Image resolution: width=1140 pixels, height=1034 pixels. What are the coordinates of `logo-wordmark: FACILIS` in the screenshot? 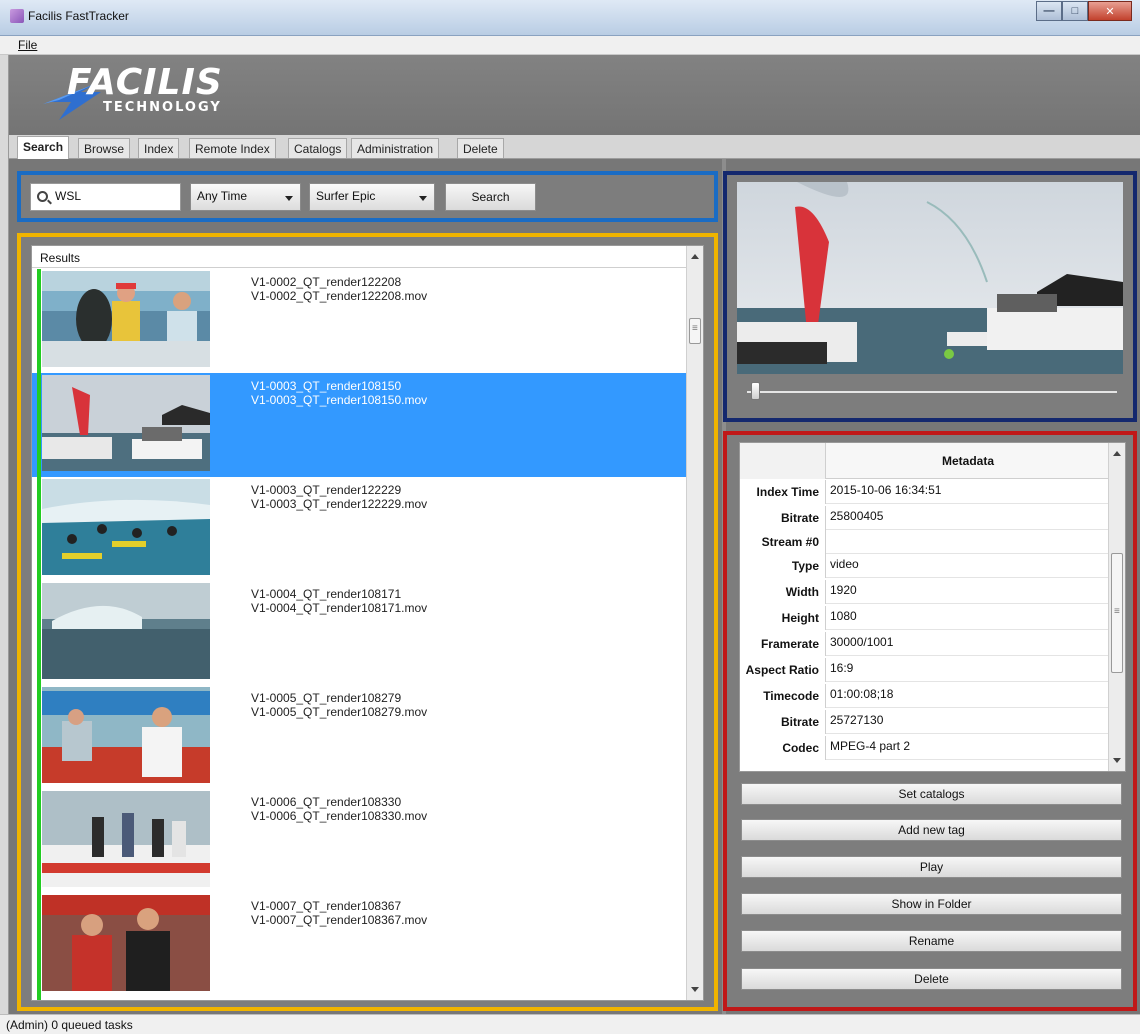 It's located at (145, 82).